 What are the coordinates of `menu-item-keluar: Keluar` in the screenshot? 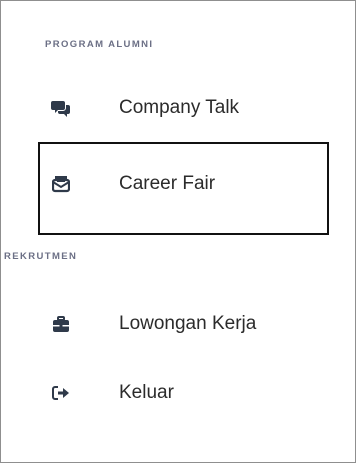 It's located at (178, 393).